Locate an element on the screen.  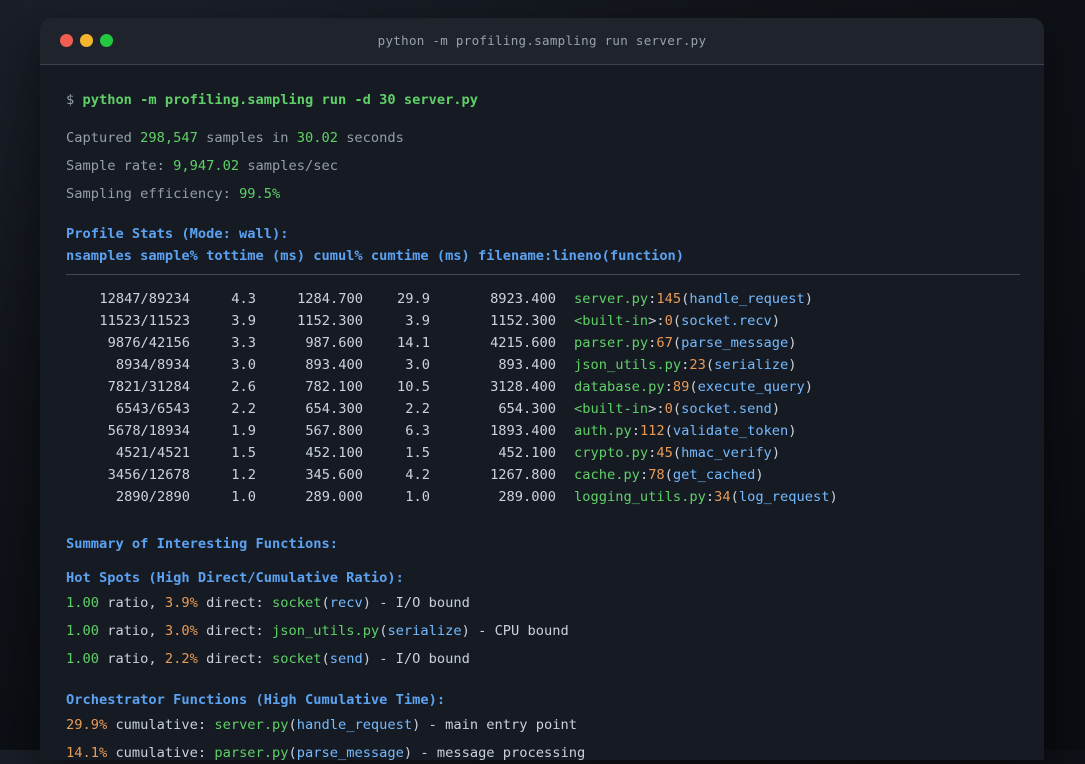
text-segment: 0 is located at coordinates (668, 321).